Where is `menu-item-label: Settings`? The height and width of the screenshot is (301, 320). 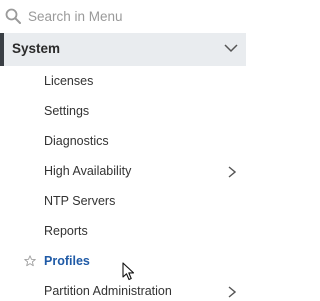 menu-item-label: Settings is located at coordinates (67, 111).